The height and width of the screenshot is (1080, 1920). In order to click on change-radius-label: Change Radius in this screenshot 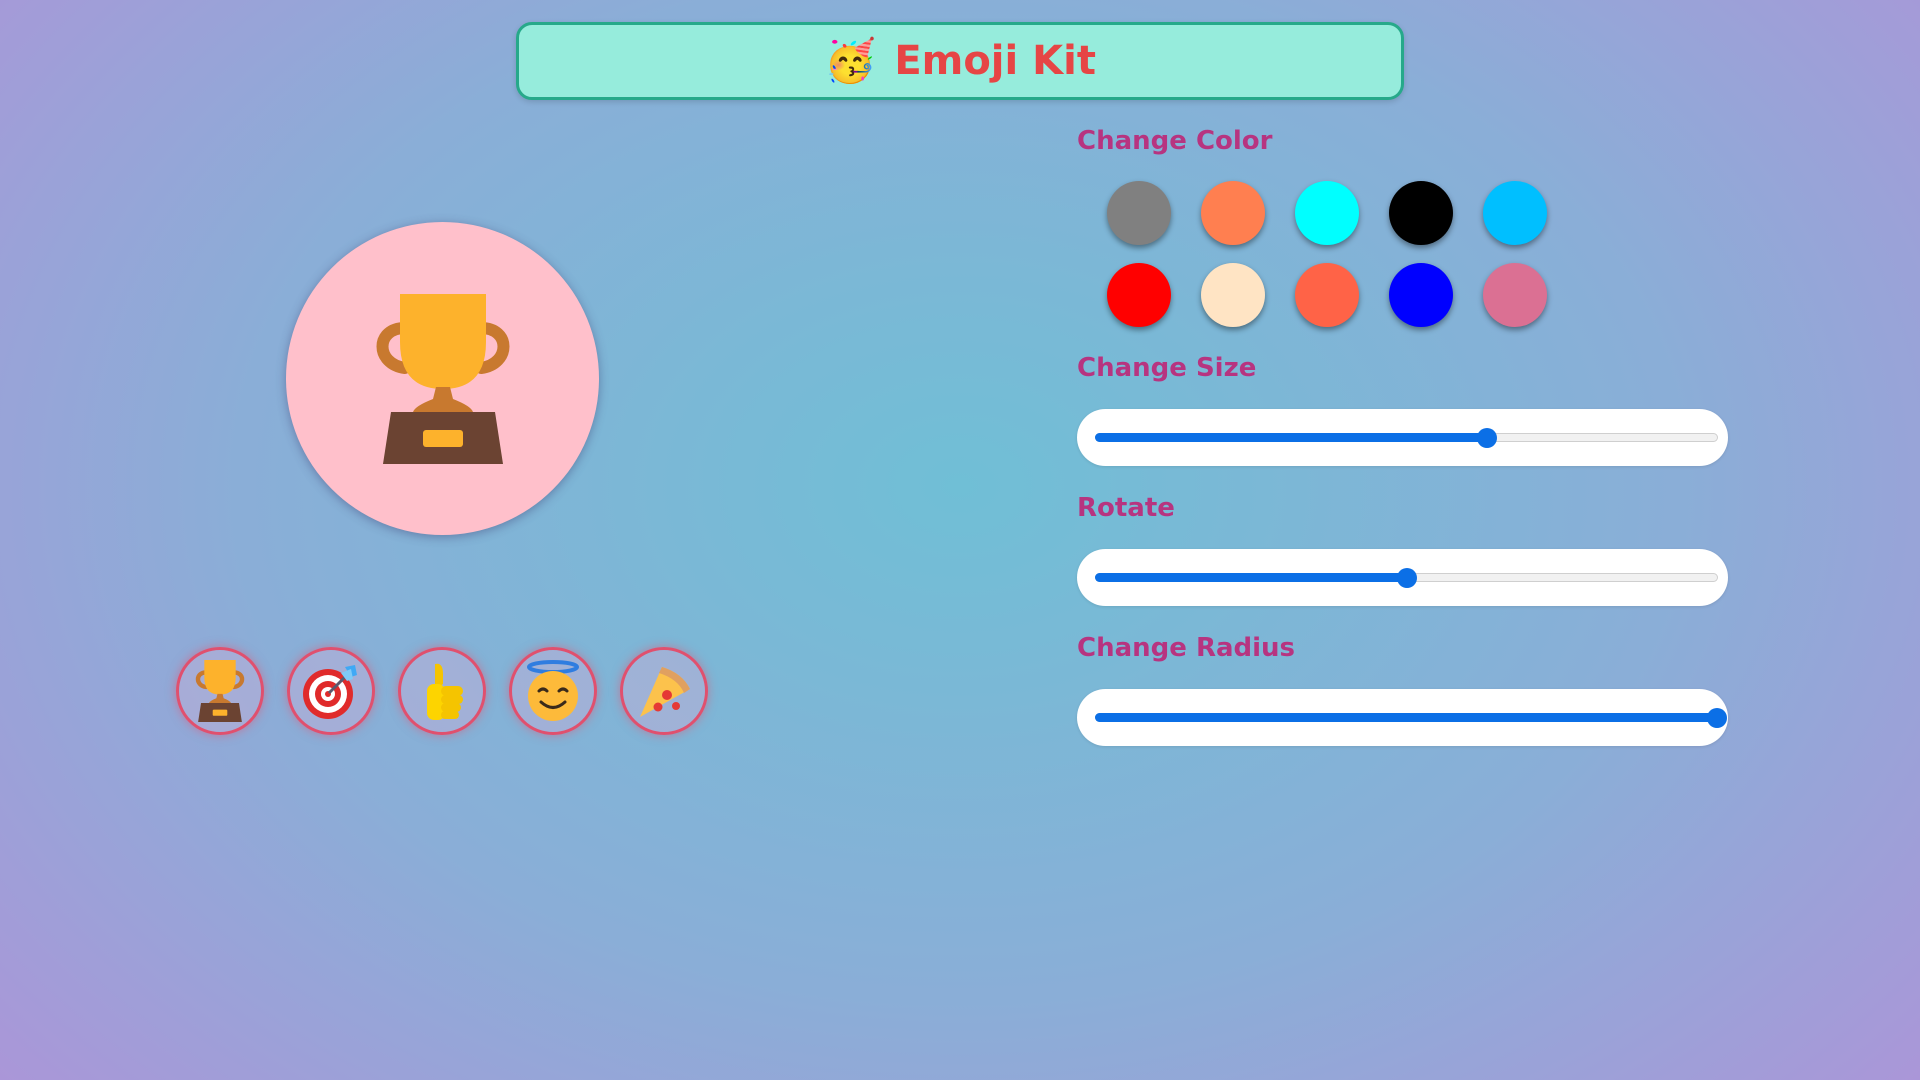, I will do `click(1186, 648)`.